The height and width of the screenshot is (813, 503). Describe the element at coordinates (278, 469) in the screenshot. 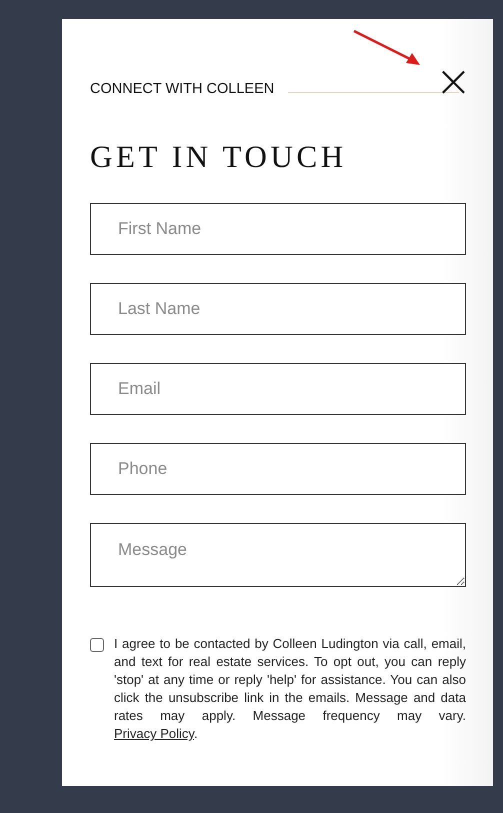

I see `input-field: Phone` at that location.